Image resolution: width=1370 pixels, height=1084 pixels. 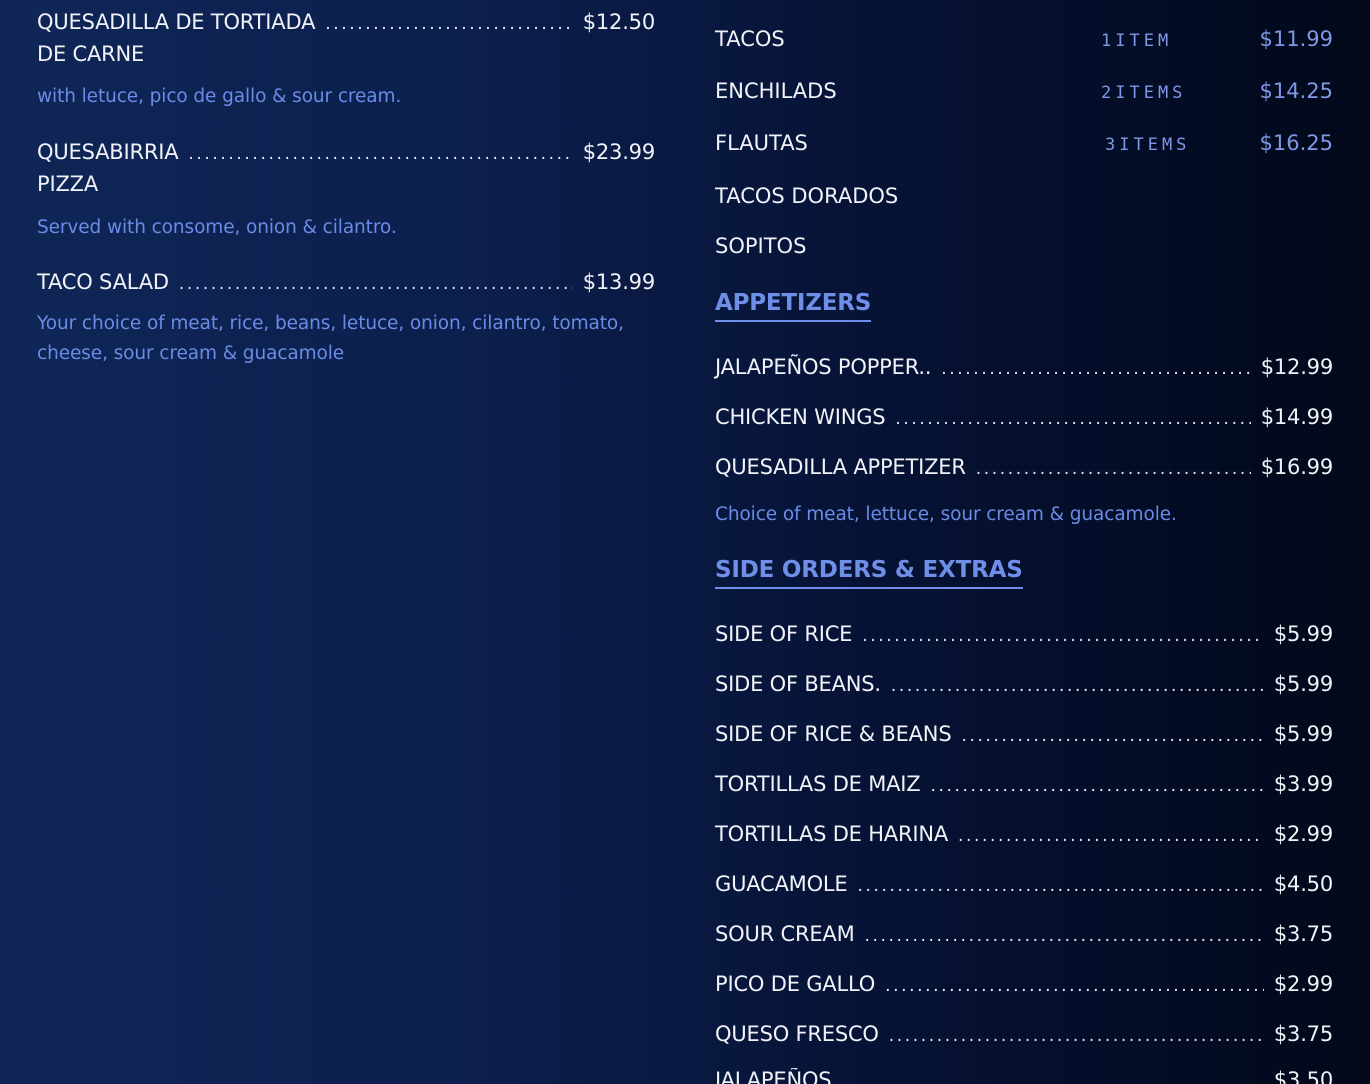 What do you see at coordinates (823, 367) in the screenshot?
I see `item-name: JALAPEÑOS POPPER..` at bounding box center [823, 367].